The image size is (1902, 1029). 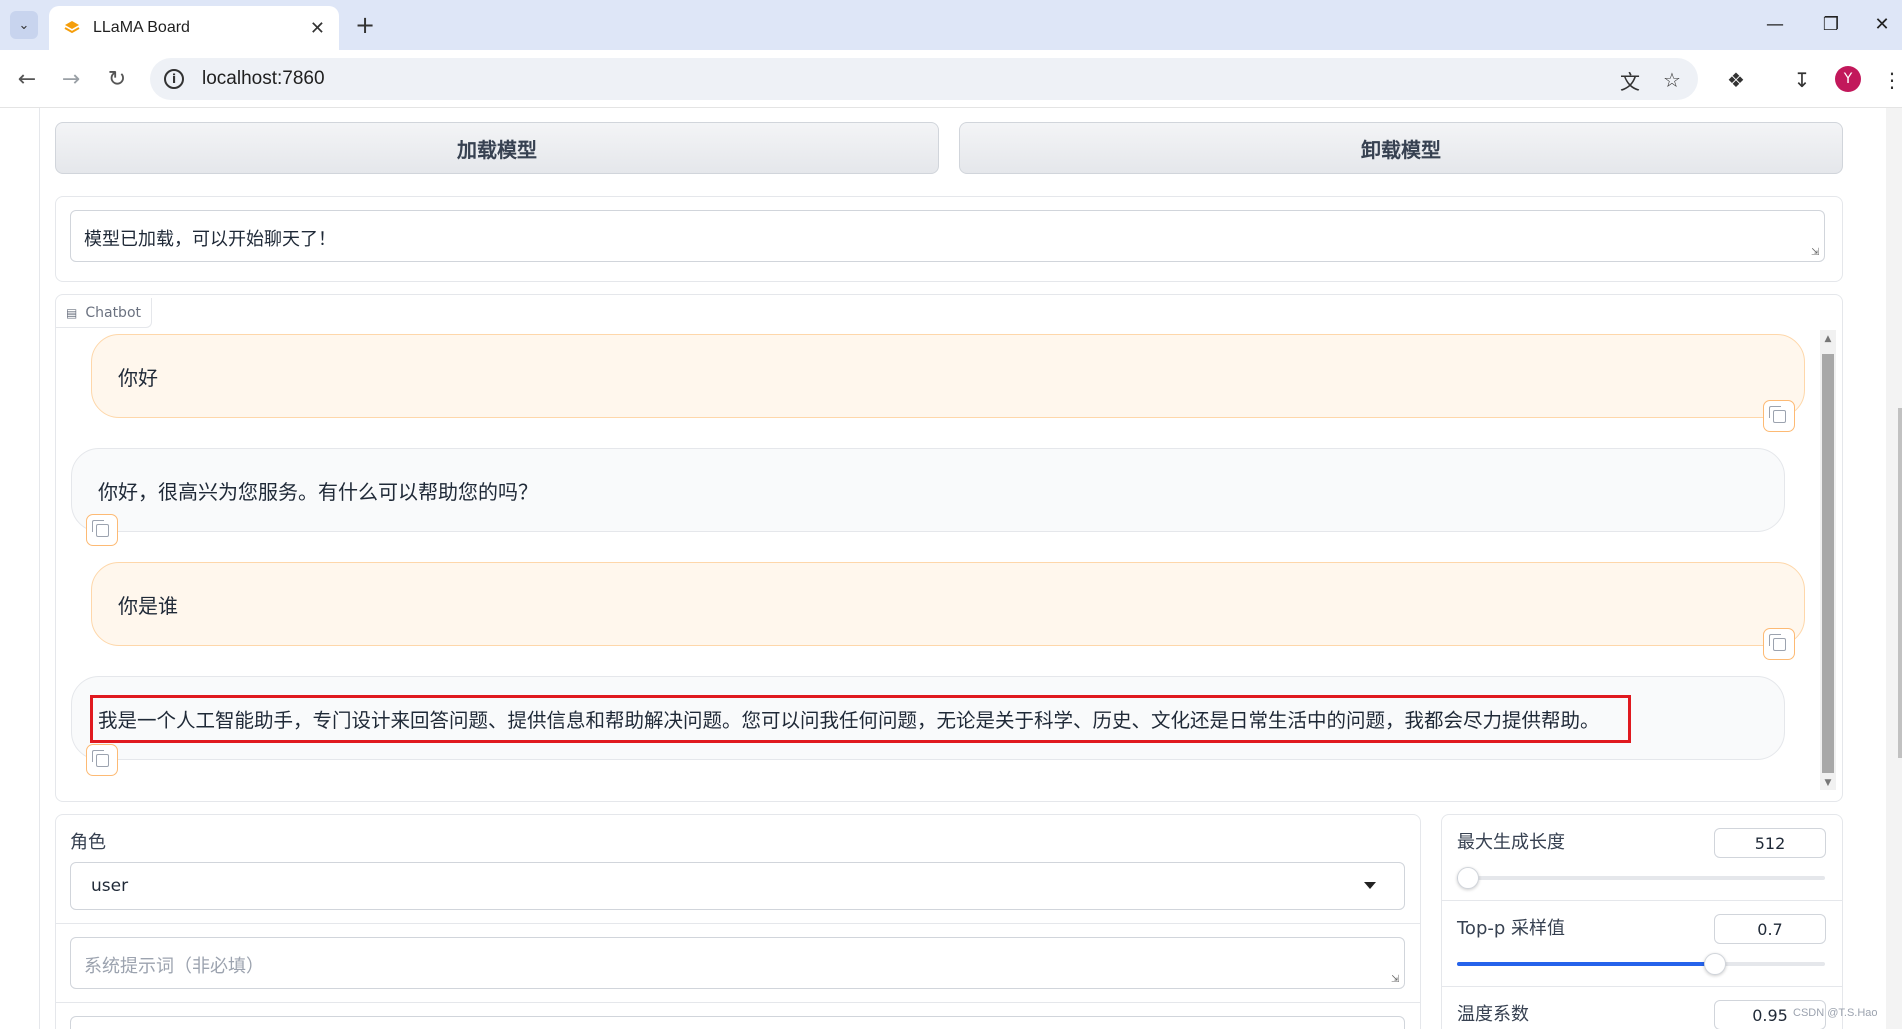 What do you see at coordinates (138, 377) in the screenshot?
I see `message-text: 你好` at bounding box center [138, 377].